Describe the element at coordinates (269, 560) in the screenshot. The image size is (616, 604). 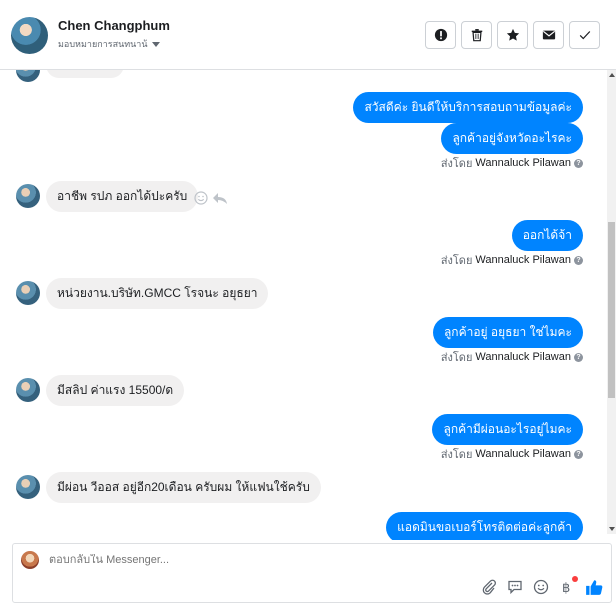
I see `reply-input` at that location.